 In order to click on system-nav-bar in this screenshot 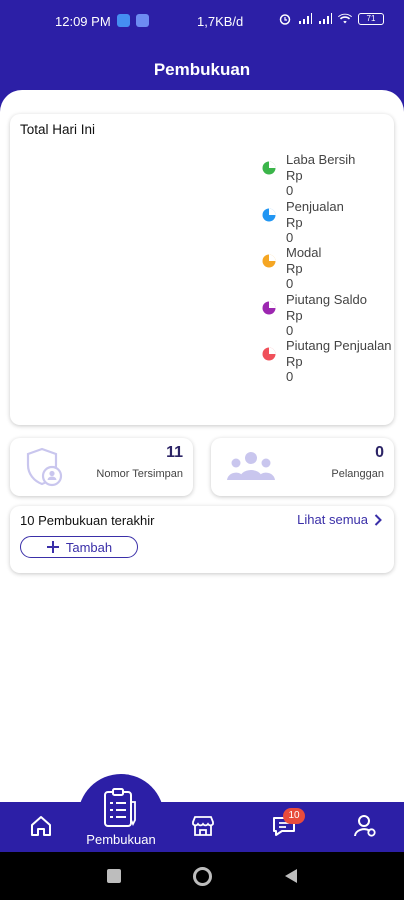, I will do `click(202, 876)`.